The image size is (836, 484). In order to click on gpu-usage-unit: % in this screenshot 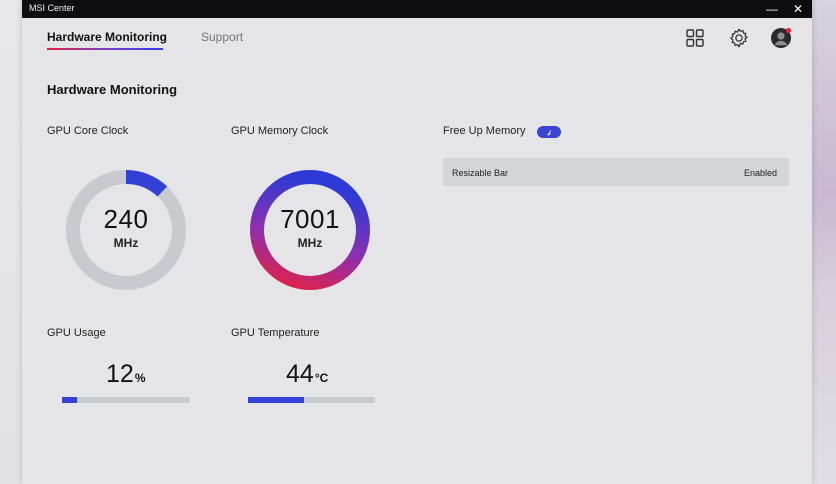, I will do `click(140, 378)`.